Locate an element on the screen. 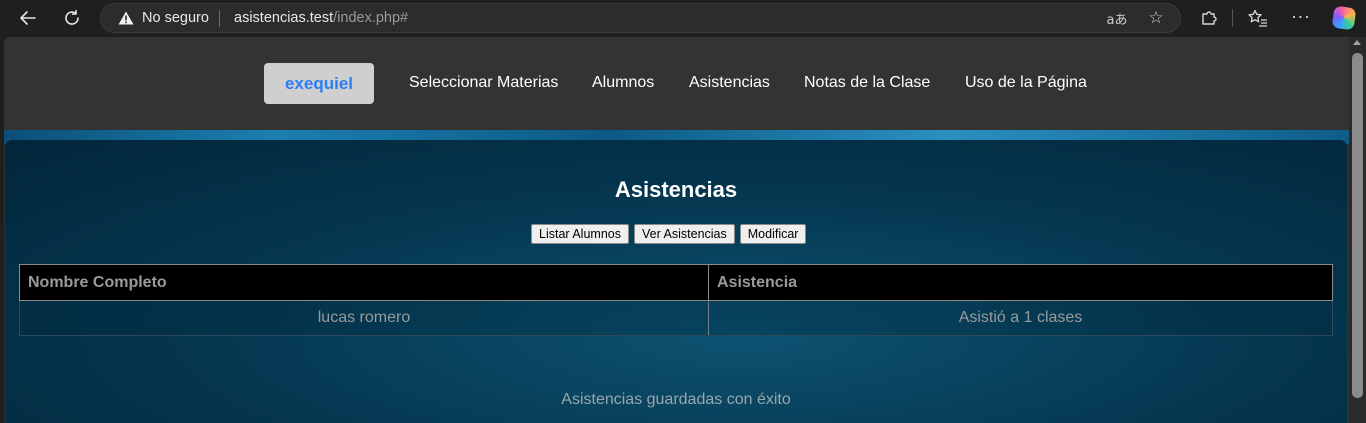 The image size is (1366, 423). table-row: lucas romero Asistió a 1 clases is located at coordinates (676, 318).